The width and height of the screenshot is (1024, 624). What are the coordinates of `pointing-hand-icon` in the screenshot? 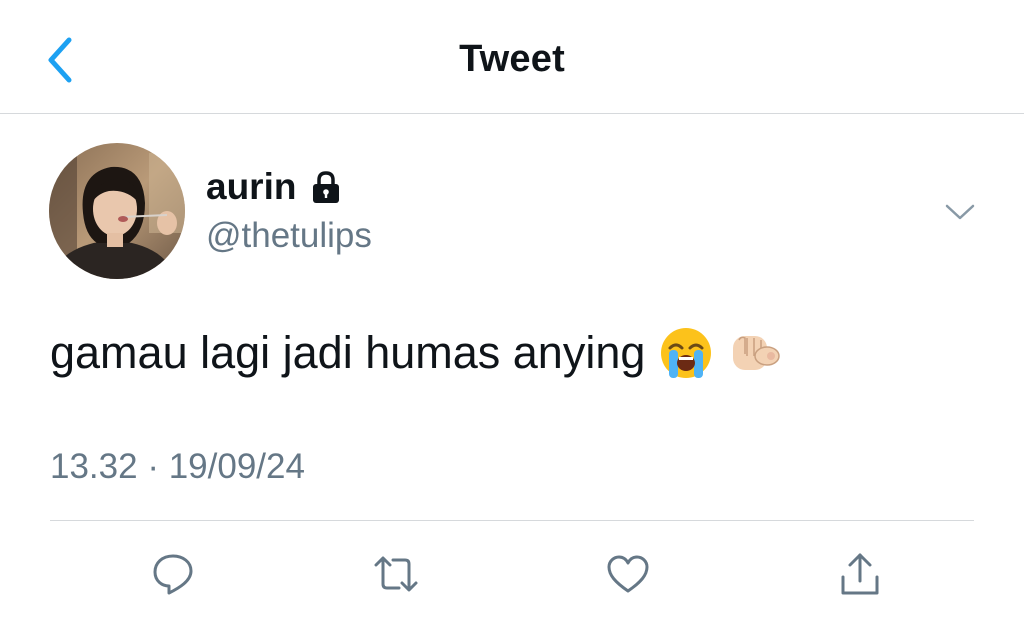 It's located at (757, 353).